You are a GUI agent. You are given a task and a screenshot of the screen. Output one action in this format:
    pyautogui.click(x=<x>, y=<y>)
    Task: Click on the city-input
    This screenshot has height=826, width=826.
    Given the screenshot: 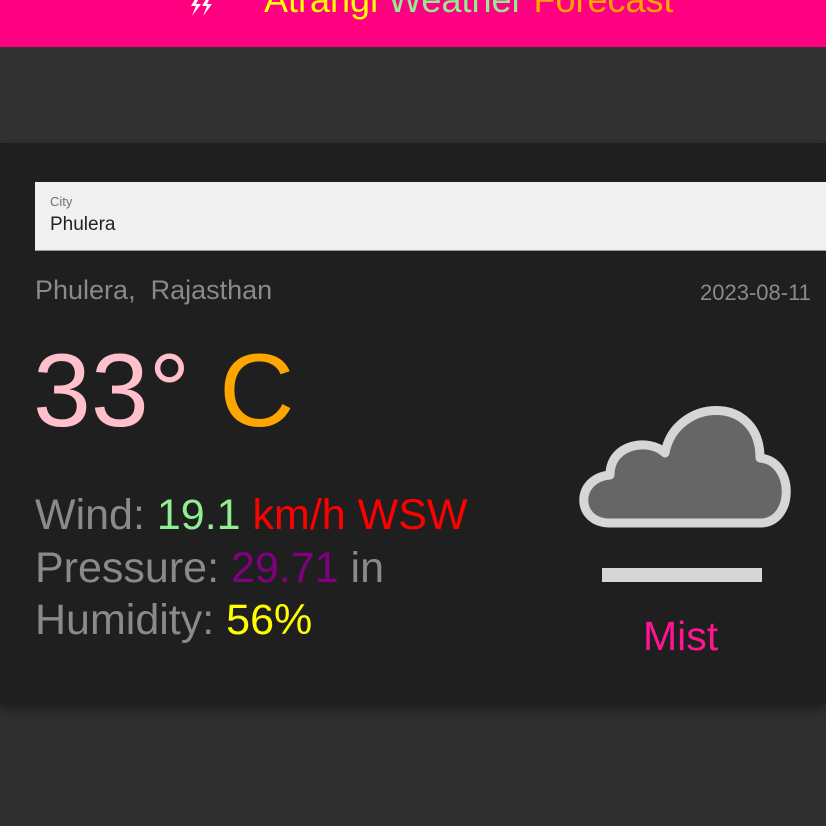 What is the action you would take?
    pyautogui.click(x=430, y=225)
    